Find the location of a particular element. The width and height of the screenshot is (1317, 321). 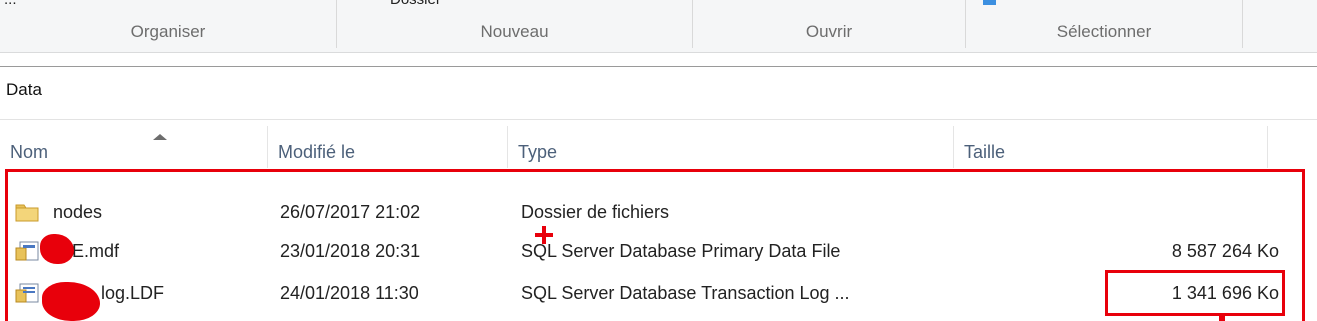

ribbon-group-selectionner: Sélectionner is located at coordinates (1104, 31).